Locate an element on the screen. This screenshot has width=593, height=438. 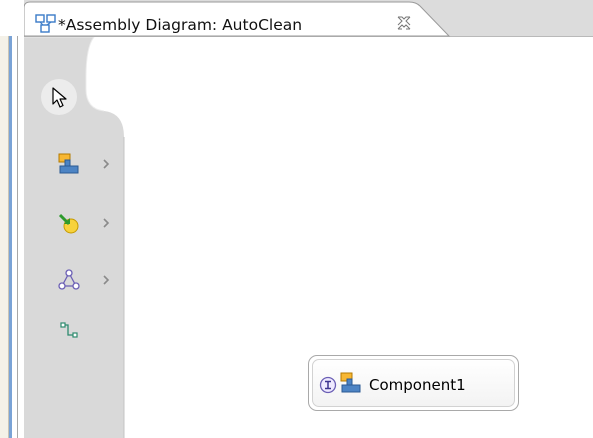
import-tool is located at coordinates (69, 223).